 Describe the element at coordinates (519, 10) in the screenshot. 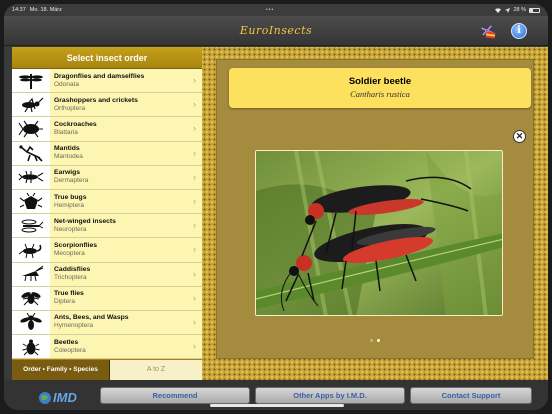

I see `battery-percent: 28 %` at that location.